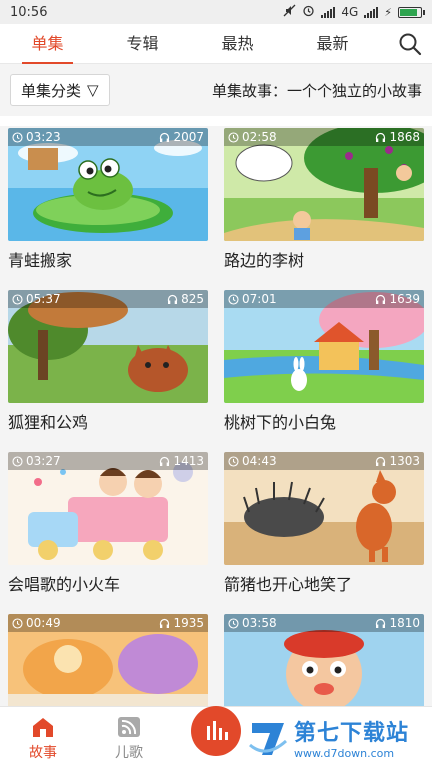 Image resolution: width=432 pixels, height=768 pixels. I want to click on story-card: 00:49 1935, so click(108, 660).